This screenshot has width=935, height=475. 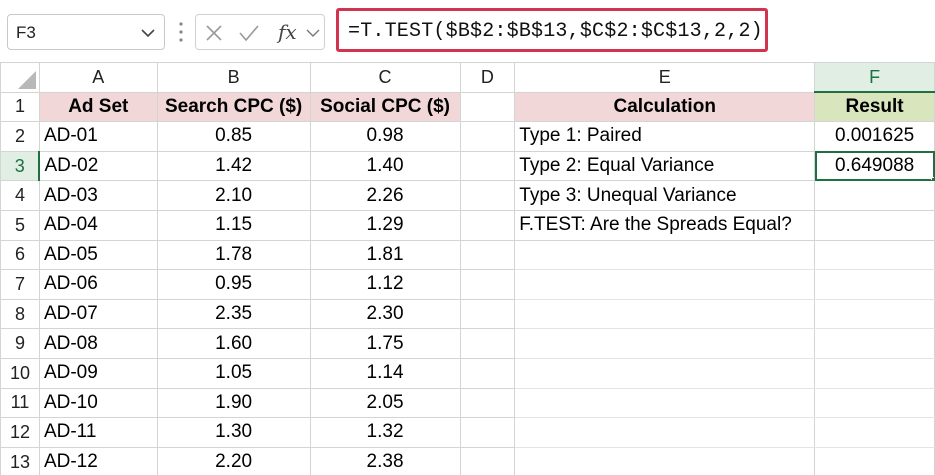 I want to click on header-result: Result, so click(x=874, y=107).